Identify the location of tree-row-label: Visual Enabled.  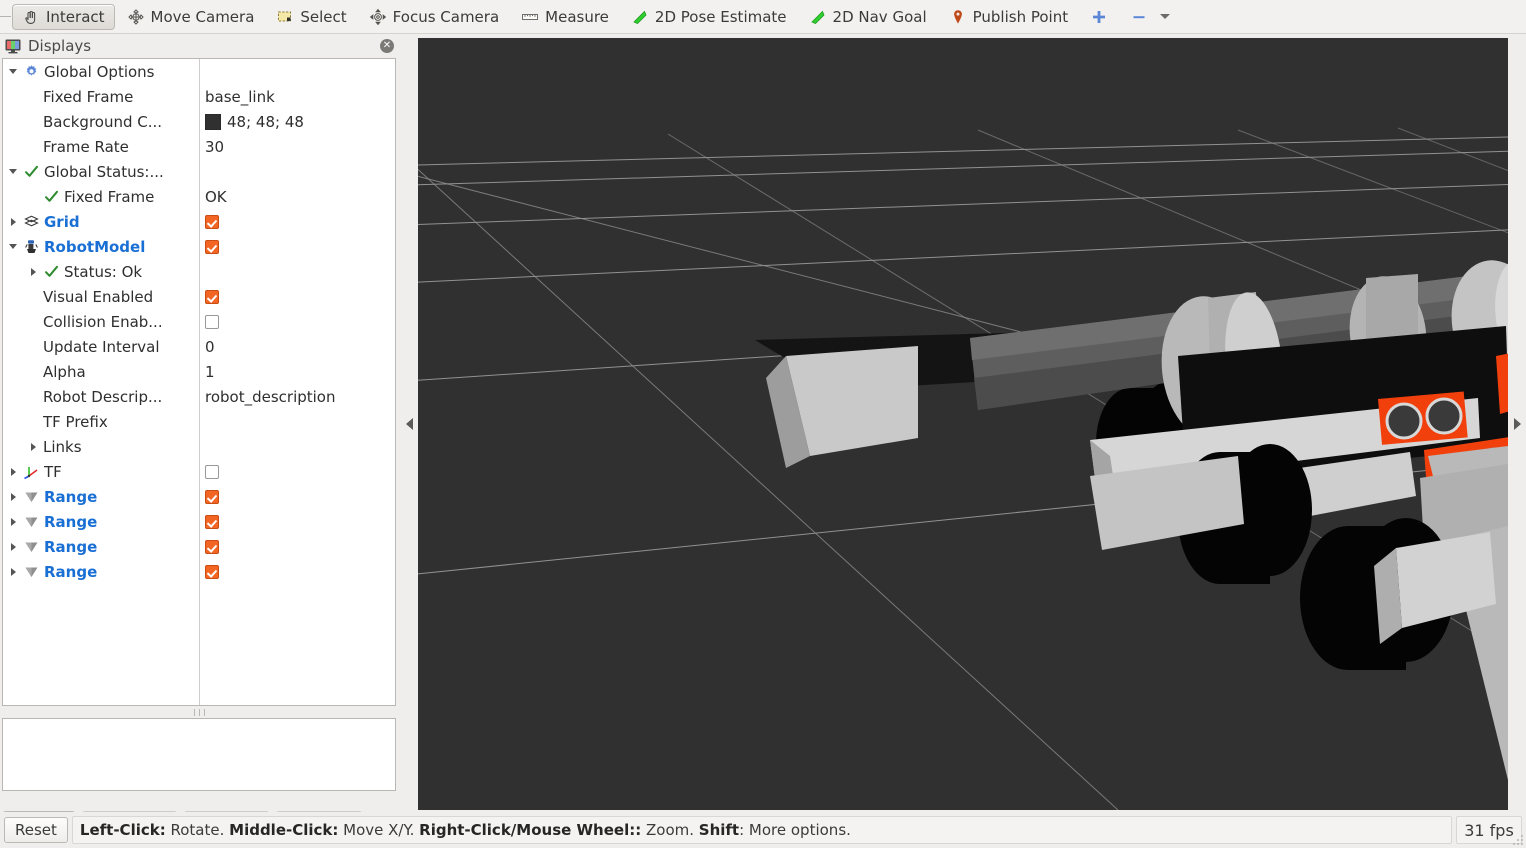
(98, 296).